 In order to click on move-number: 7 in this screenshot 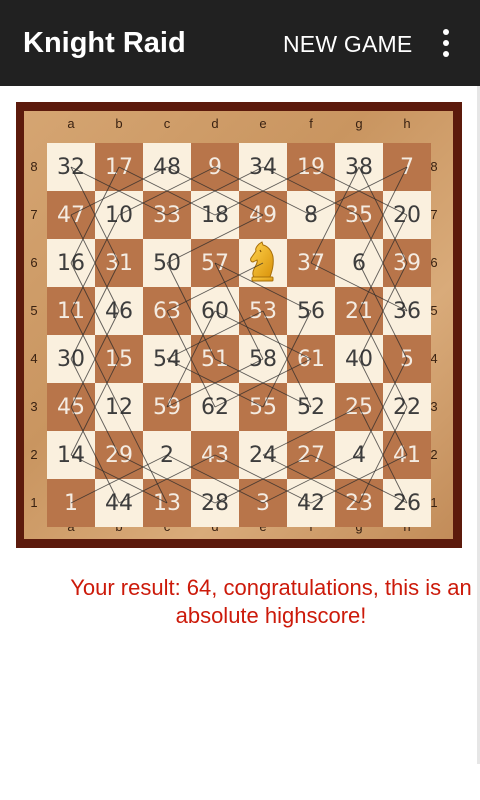, I will do `click(407, 167)`.